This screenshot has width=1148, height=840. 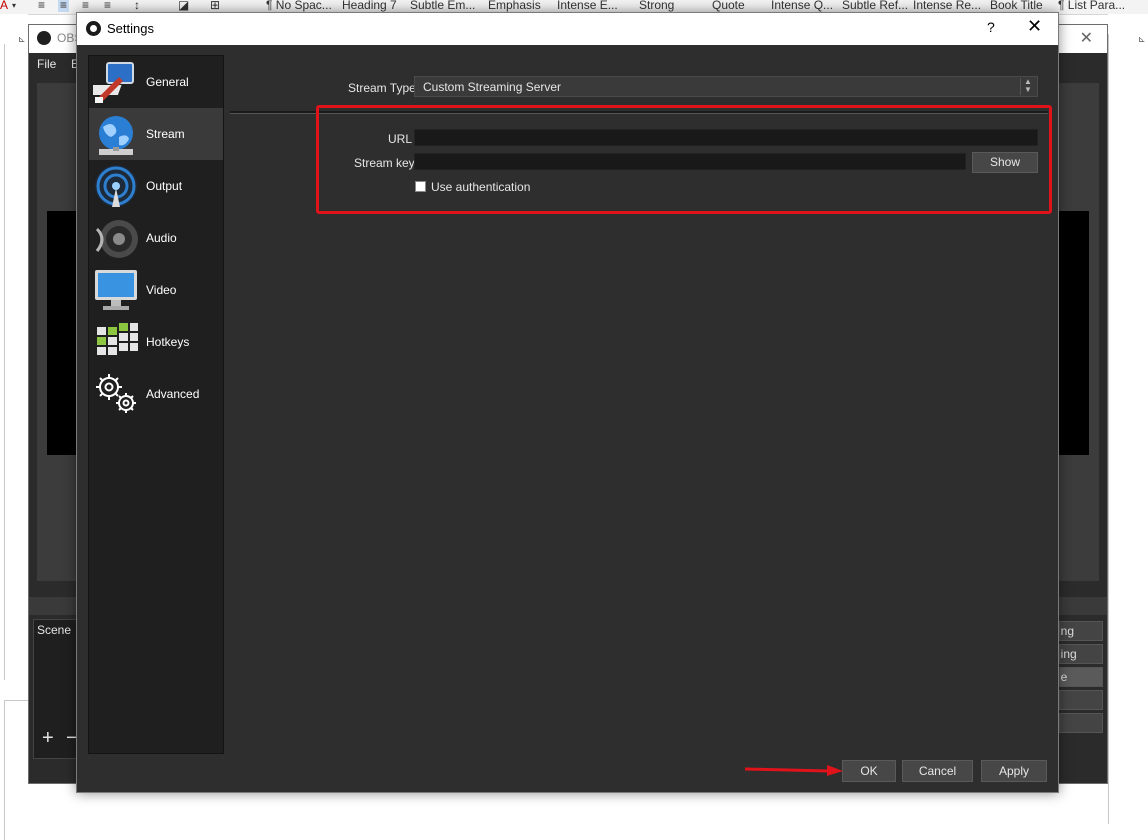 I want to click on shading-icon: ◪, so click(x=183, y=6).